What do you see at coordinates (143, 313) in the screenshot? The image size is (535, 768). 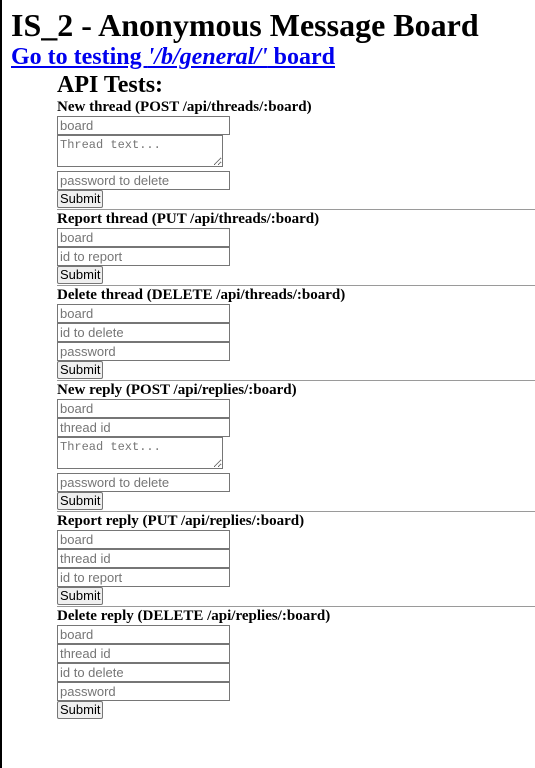 I see `delete-thread-board-input` at bounding box center [143, 313].